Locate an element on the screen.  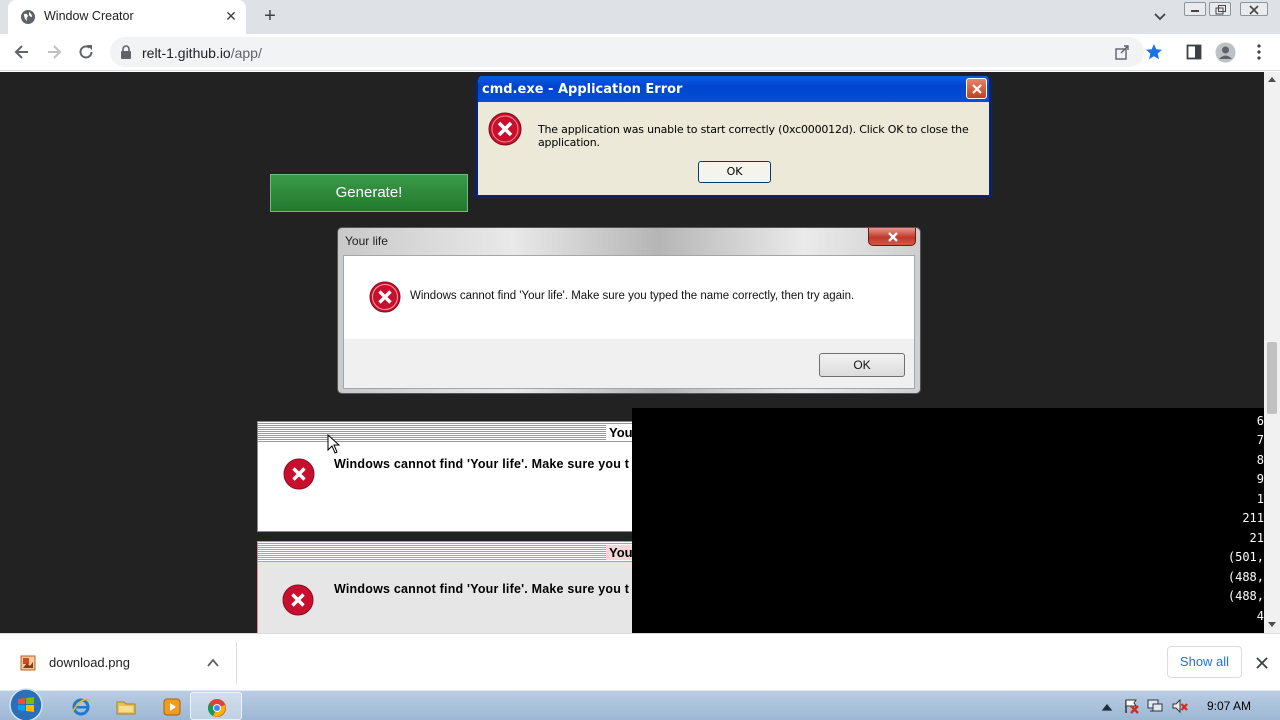
xp-close-button is located at coordinates (976, 88).